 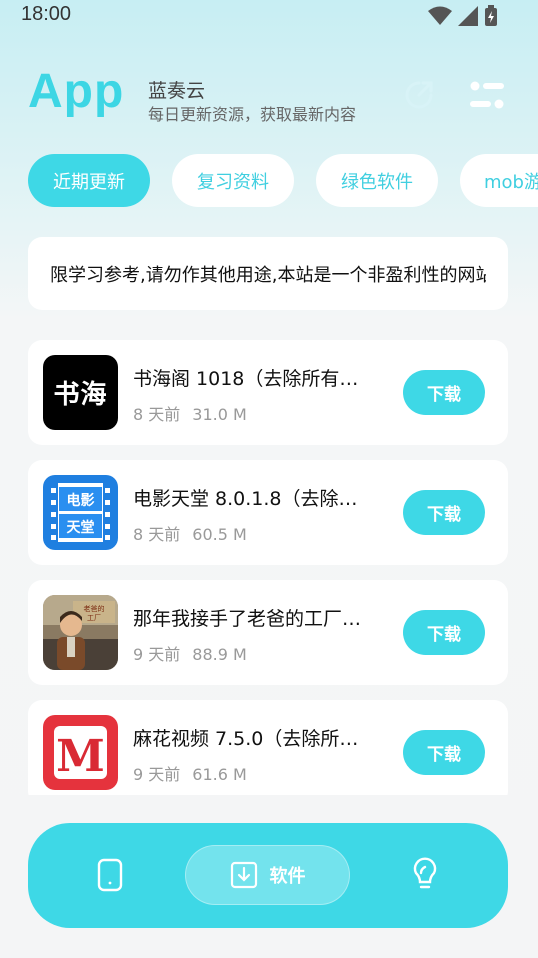 I want to click on nav-software: 软件, so click(x=267, y=875).